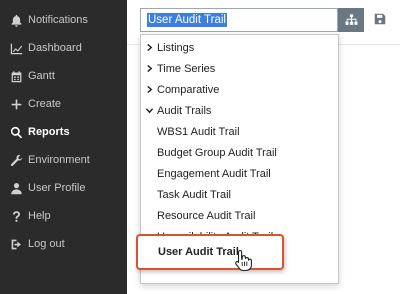  Describe the element at coordinates (59, 160) in the screenshot. I see `sidebar-item-label: Environment` at that location.